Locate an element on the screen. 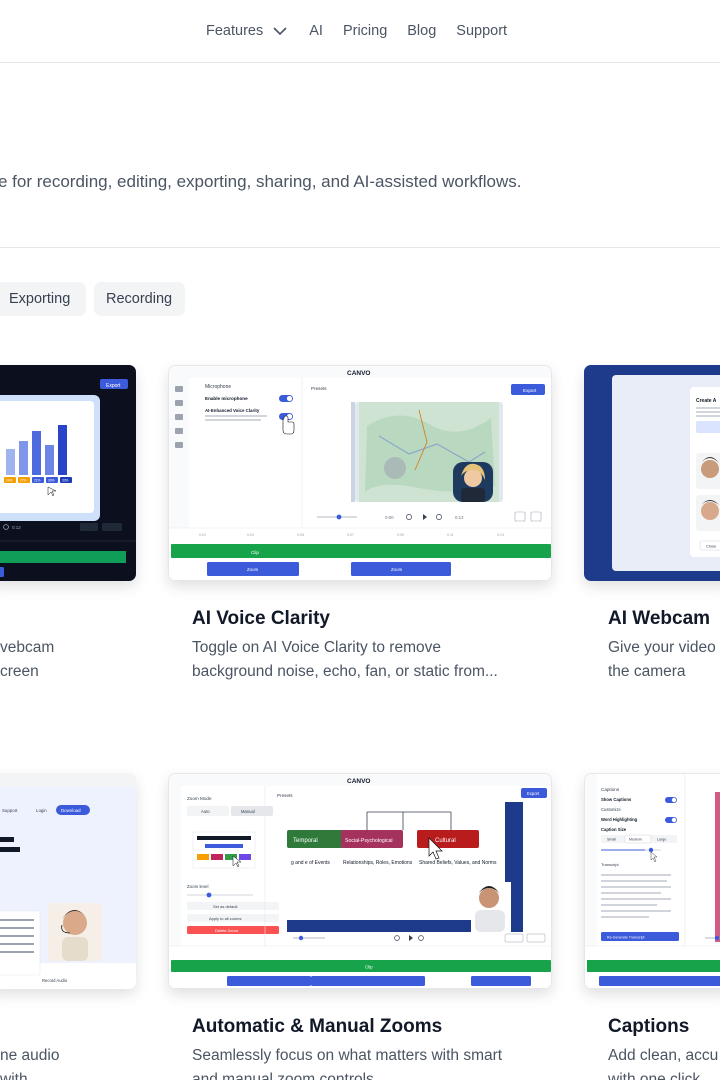  set-default-button: Set as default is located at coordinates (225, 906).